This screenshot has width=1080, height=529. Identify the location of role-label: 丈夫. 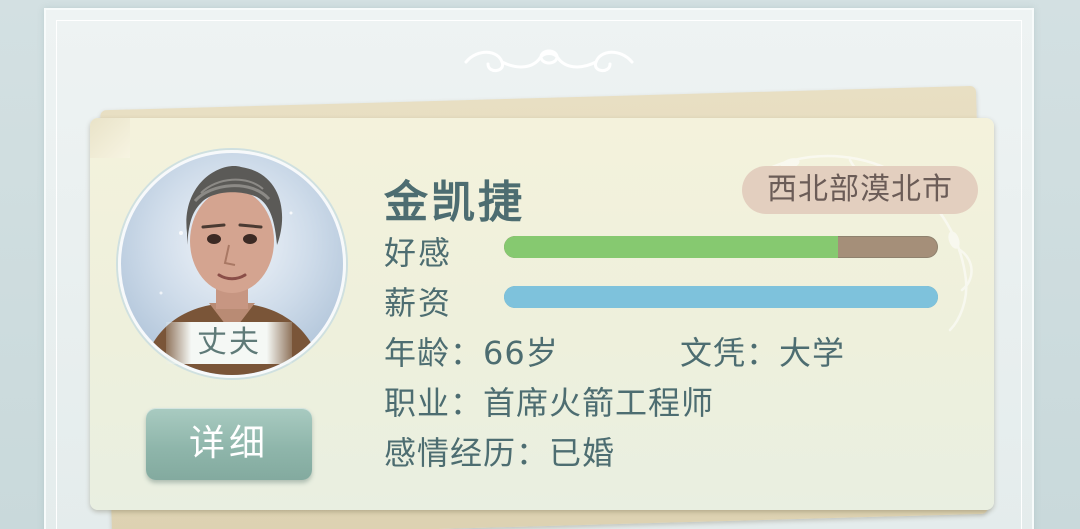
(229, 343).